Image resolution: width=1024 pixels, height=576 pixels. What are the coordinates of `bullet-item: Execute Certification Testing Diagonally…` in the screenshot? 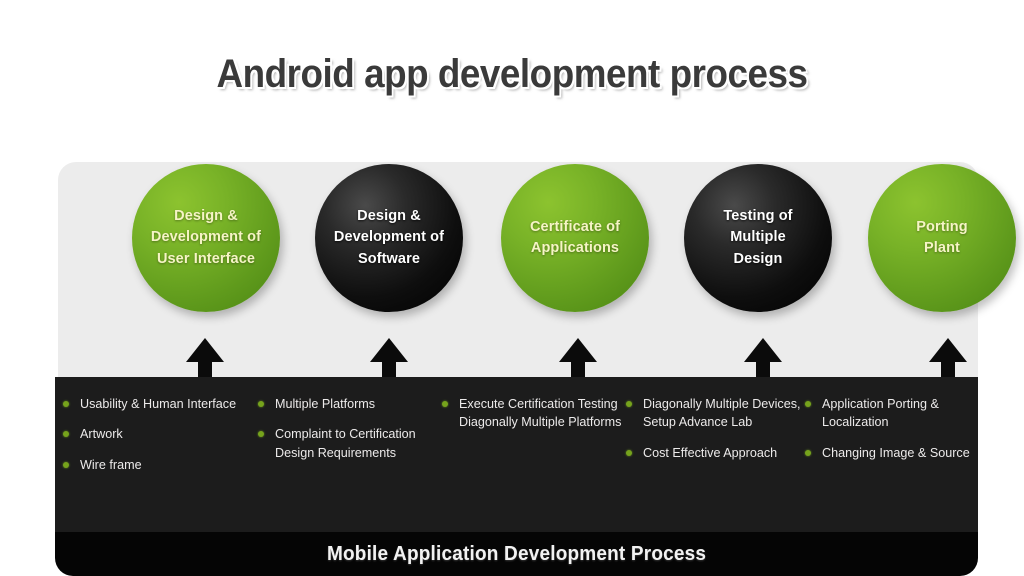 It's located at (532, 413).